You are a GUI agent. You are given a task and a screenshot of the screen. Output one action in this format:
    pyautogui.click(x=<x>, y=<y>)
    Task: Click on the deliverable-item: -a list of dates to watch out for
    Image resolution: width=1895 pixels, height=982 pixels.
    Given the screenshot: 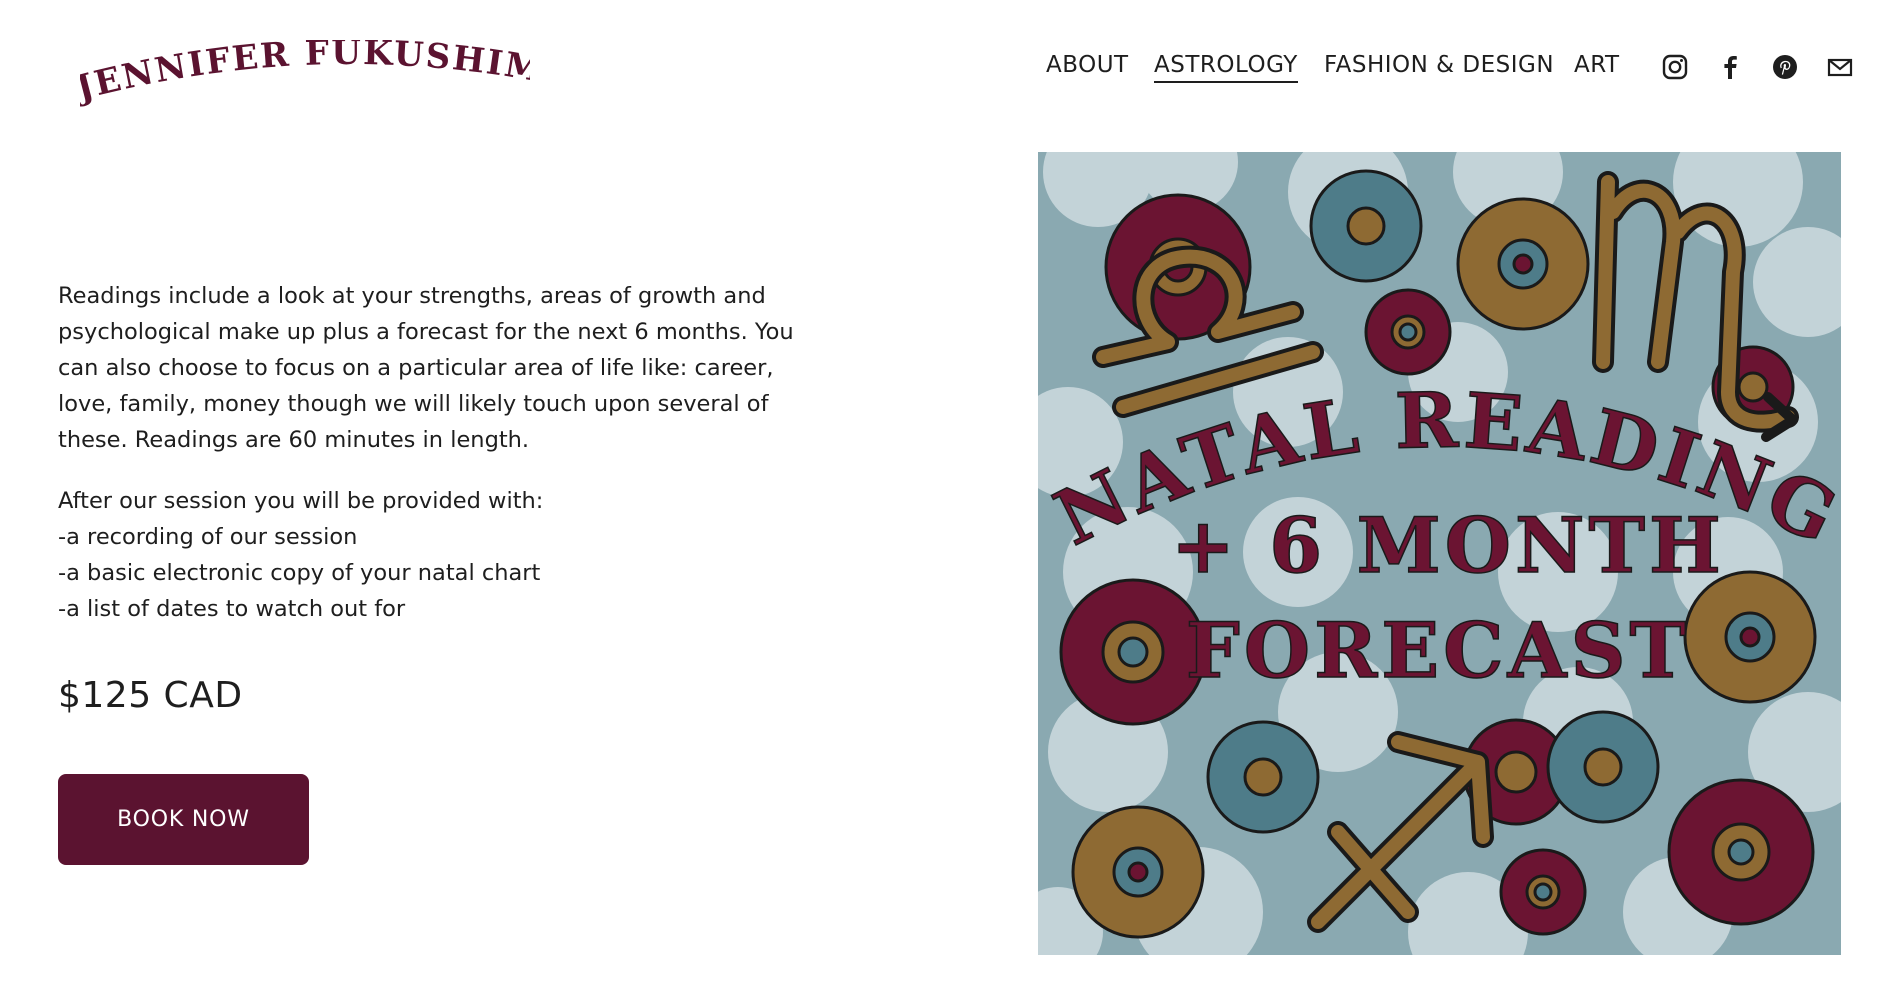 What is the action you would take?
    pyautogui.click(x=232, y=609)
    